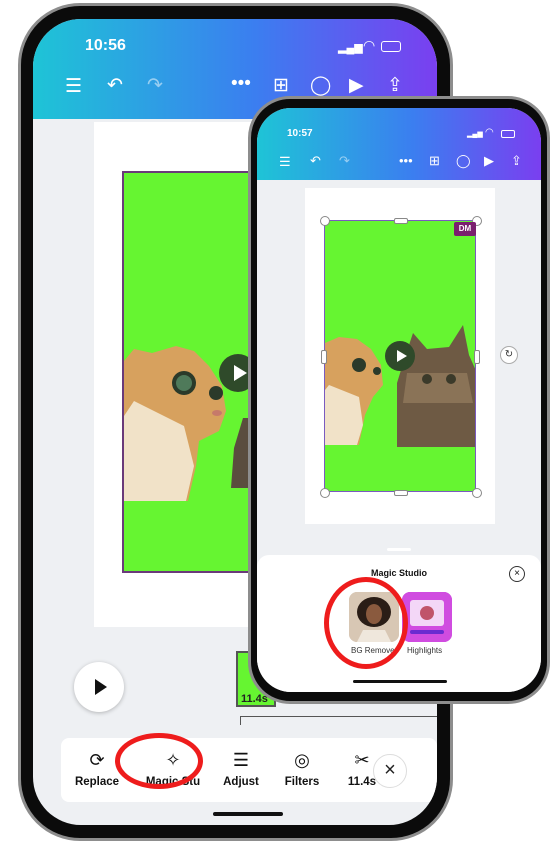 The image size is (550, 845). Describe the element at coordinates (401, 221) in the screenshot. I see `resize-handle-top` at that location.